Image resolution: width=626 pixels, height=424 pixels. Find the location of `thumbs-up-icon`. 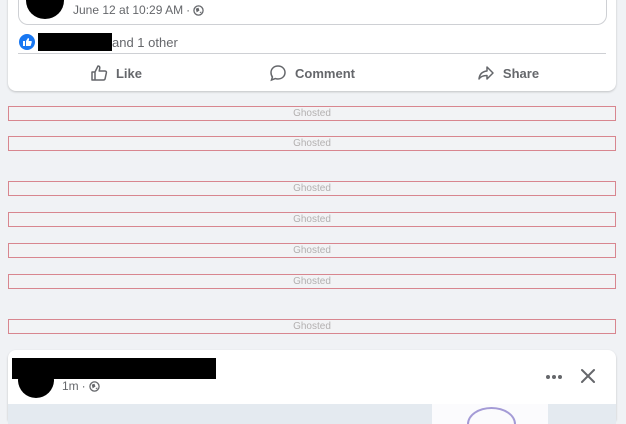

thumbs-up-icon is located at coordinates (99, 73).